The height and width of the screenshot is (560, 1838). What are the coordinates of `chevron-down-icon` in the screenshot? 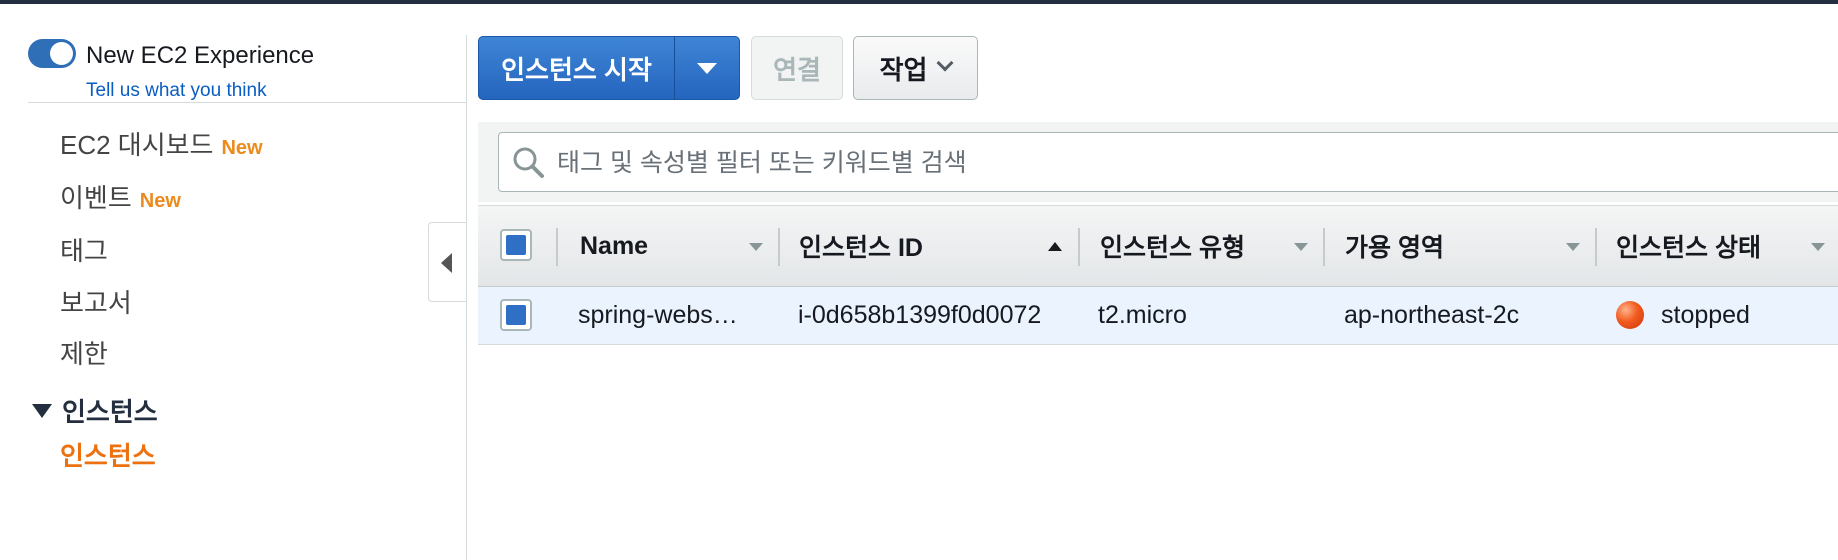 It's located at (945, 63).